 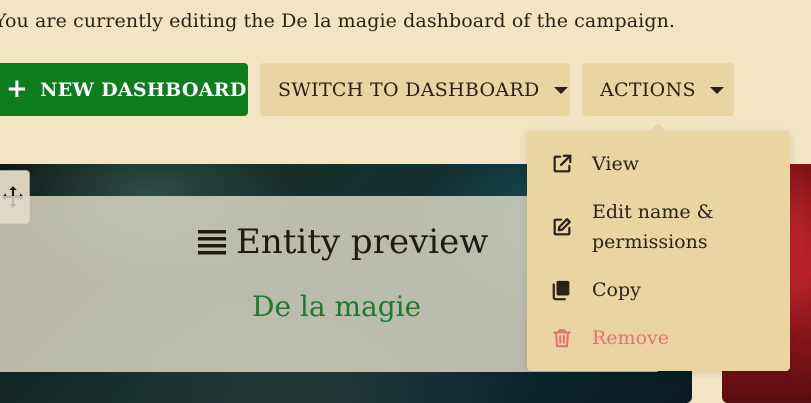 What do you see at coordinates (615, 164) in the screenshot?
I see `menu-item-view-label: View` at bounding box center [615, 164].